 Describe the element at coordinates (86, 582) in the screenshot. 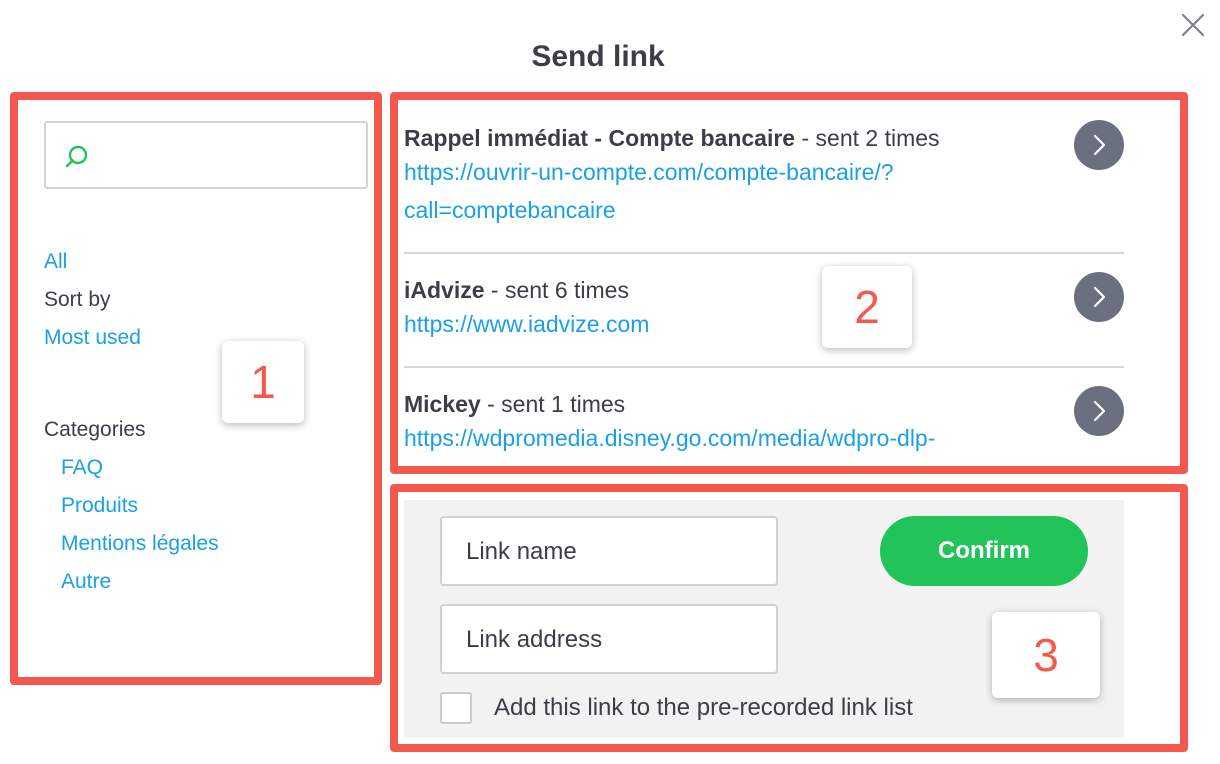

I see `category-item: Autre` at that location.